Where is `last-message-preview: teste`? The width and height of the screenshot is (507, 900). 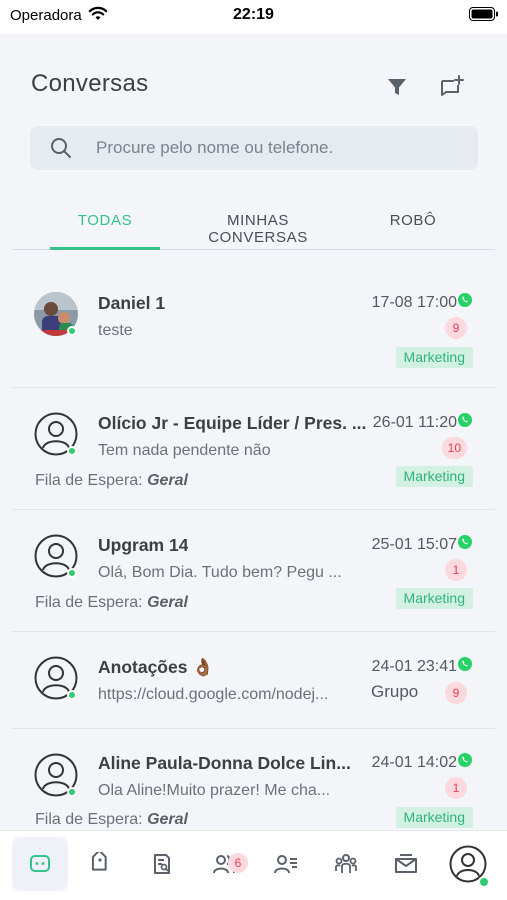 last-message-preview: teste is located at coordinates (115, 330).